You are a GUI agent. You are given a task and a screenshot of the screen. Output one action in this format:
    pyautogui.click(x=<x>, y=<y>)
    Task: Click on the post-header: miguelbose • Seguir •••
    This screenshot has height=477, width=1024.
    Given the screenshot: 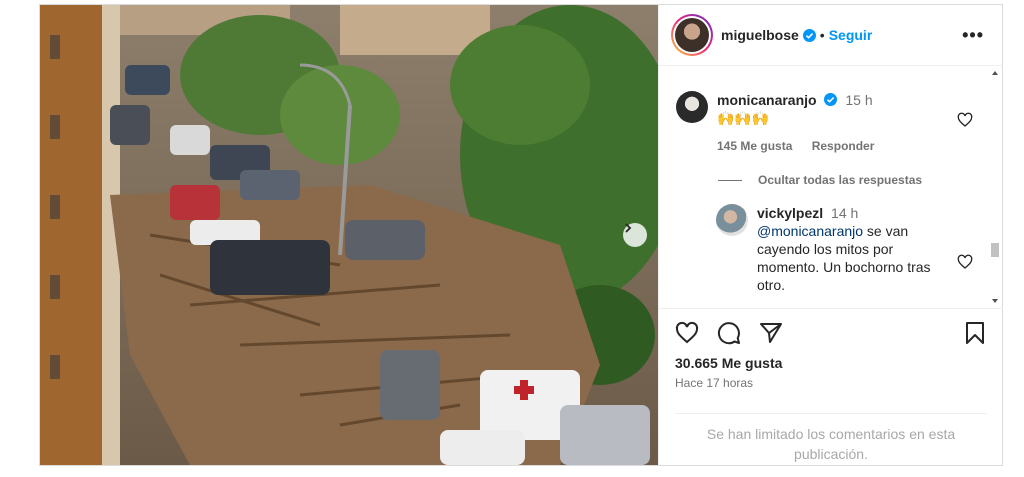 What is the action you would take?
    pyautogui.click(x=830, y=35)
    